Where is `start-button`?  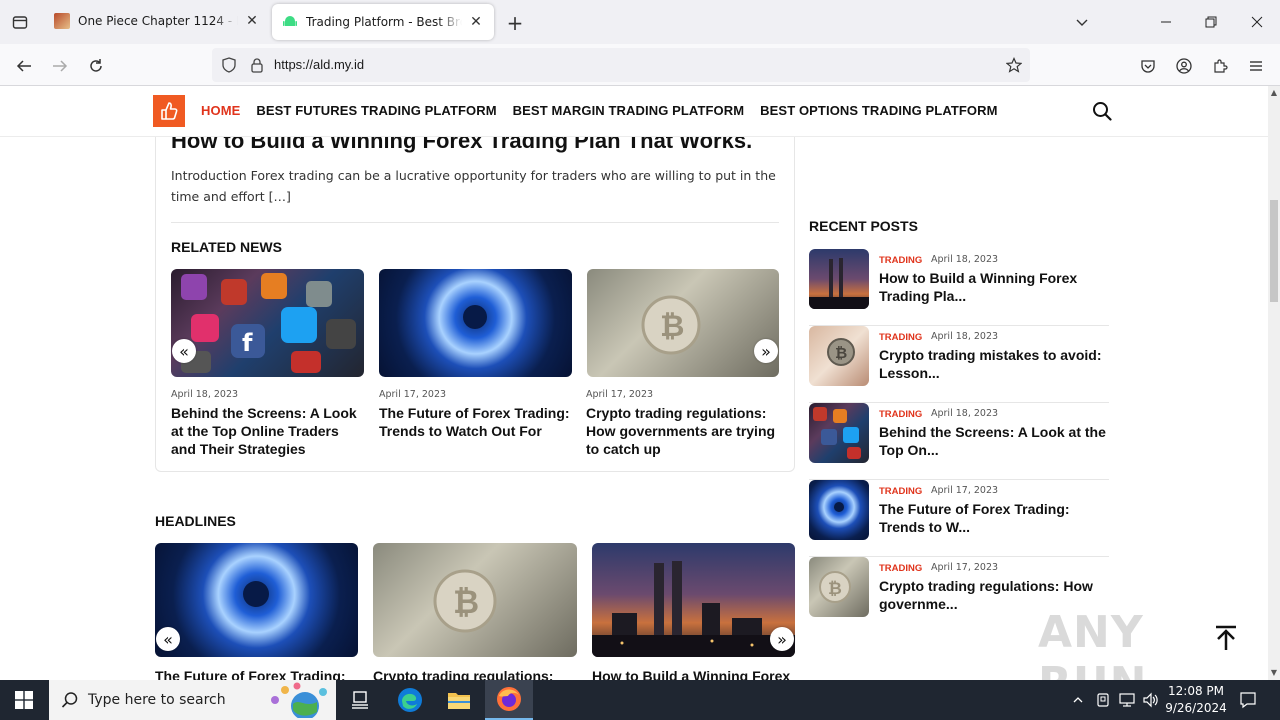 start-button is located at coordinates (24, 700).